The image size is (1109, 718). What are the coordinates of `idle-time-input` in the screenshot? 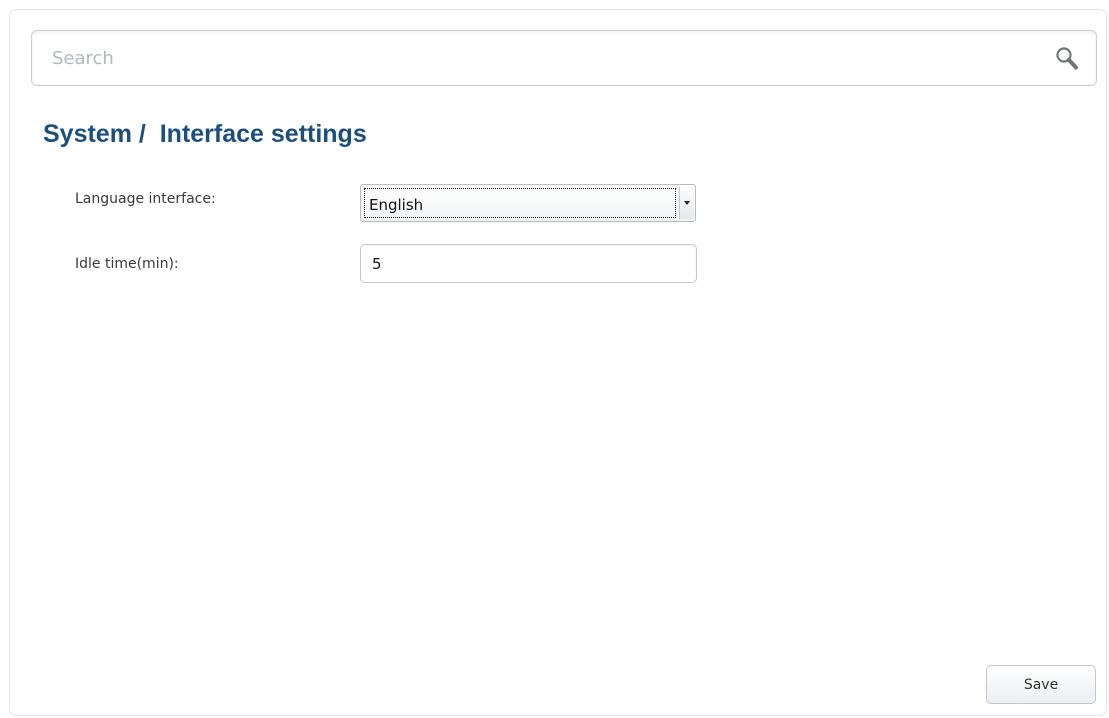 It's located at (528, 263).